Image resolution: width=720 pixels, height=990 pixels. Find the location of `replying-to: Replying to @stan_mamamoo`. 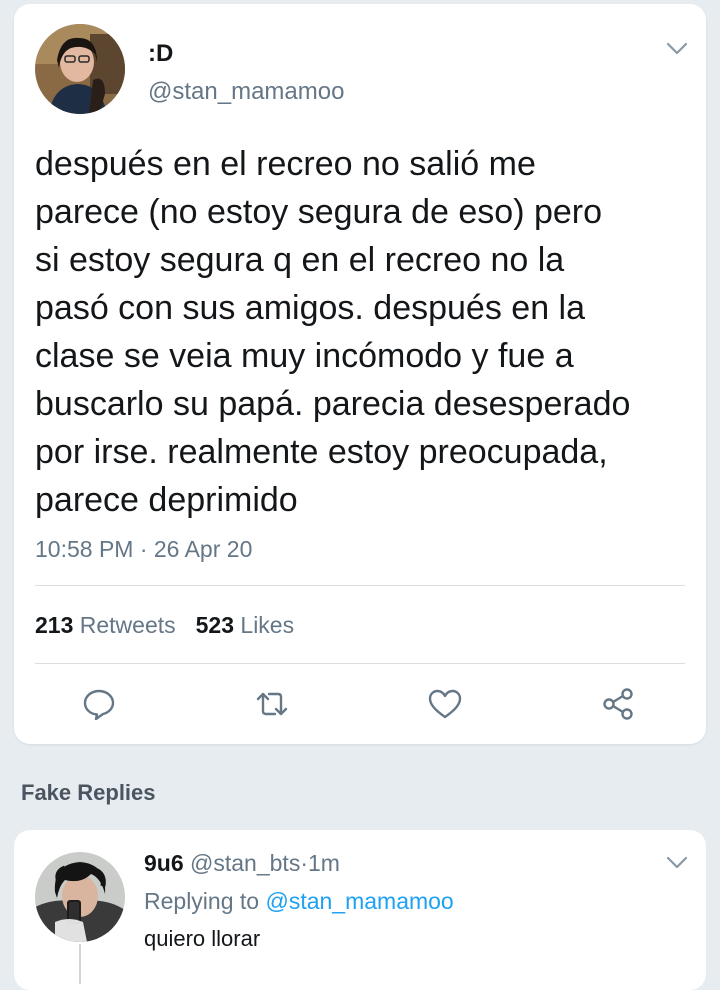

replying-to: Replying to @stan_mamamoo is located at coordinates (299, 901).